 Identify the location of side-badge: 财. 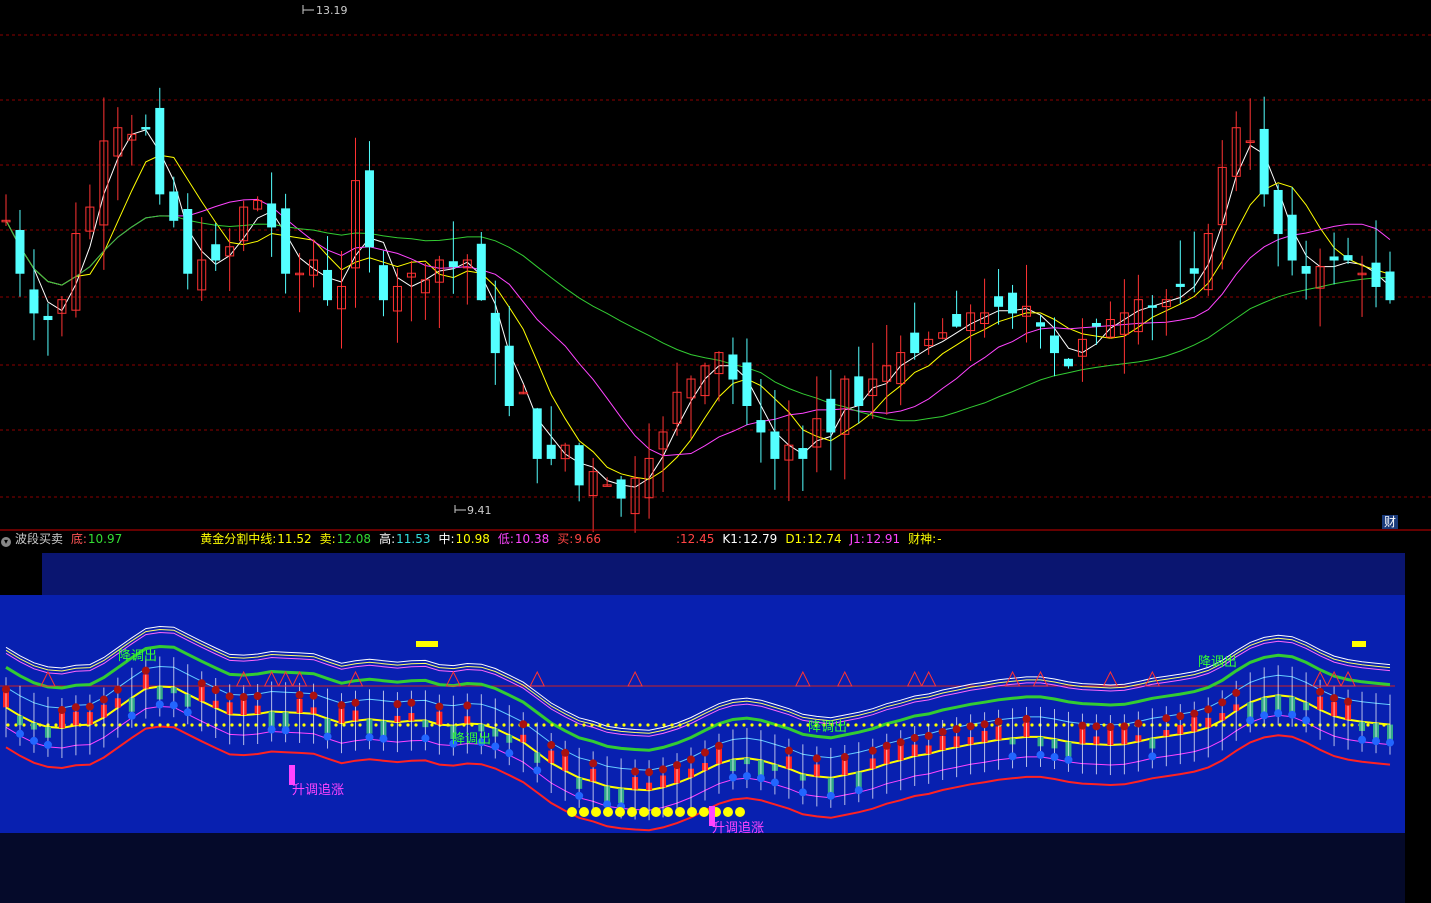
(1390, 522).